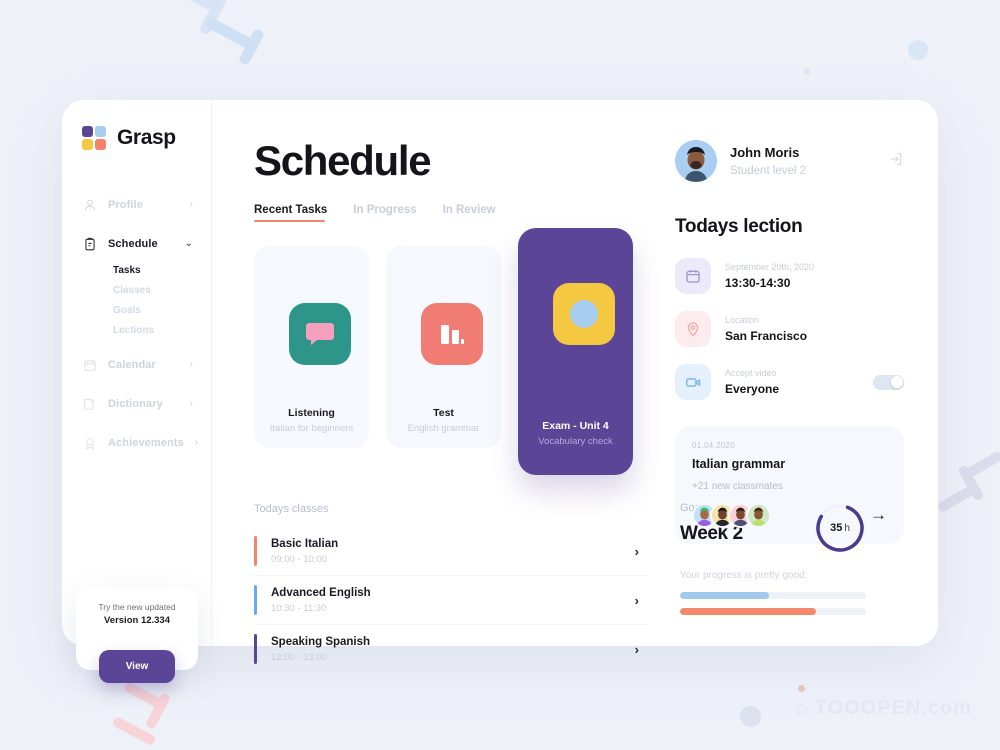  What do you see at coordinates (739, 464) in the screenshot?
I see `upcoming-title: Italian grammar` at bounding box center [739, 464].